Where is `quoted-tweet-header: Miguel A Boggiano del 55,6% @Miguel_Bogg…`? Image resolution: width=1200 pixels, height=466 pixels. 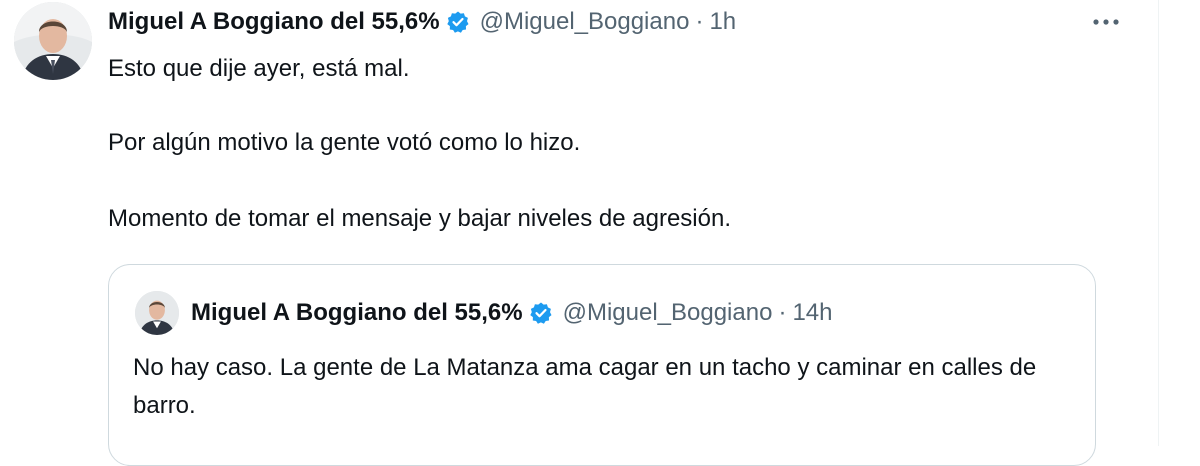 quoted-tweet-header: Miguel A Boggiano del 55,6% @Miguel_Bogg… is located at coordinates (511, 313).